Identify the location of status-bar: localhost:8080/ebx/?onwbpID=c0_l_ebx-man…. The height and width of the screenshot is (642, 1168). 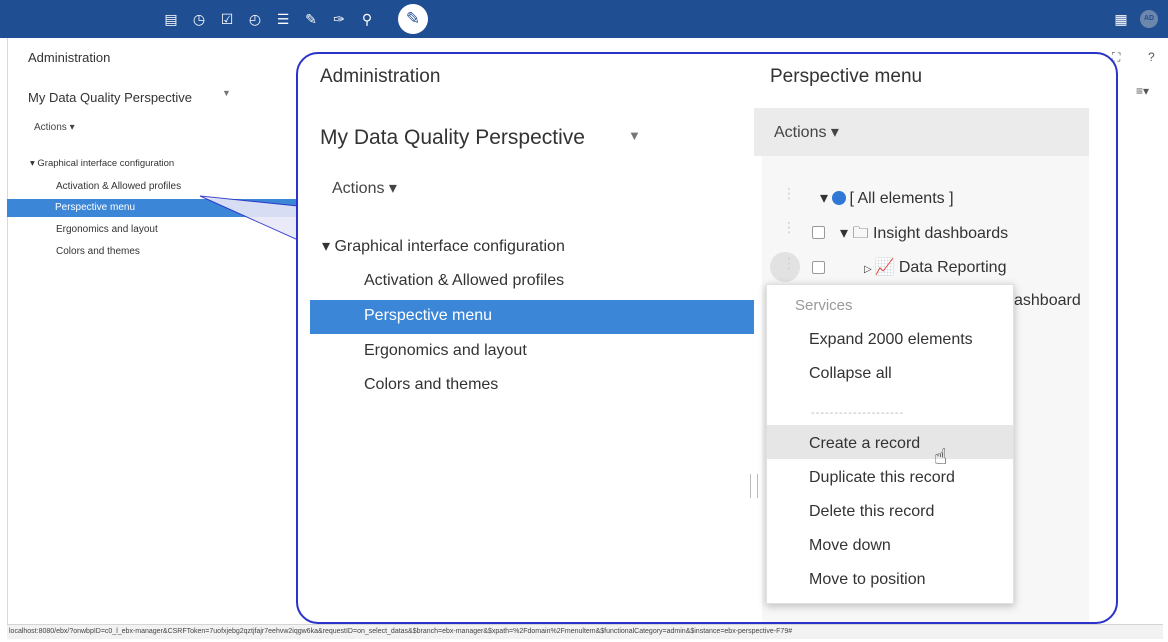
(585, 631).